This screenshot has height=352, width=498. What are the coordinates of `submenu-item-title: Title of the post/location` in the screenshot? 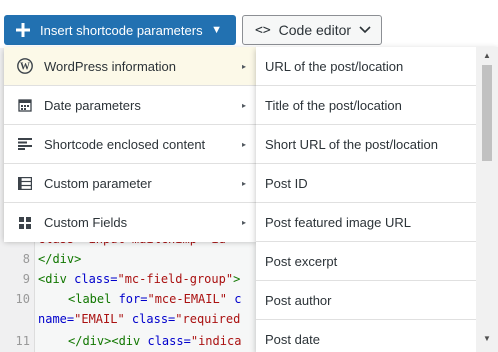 It's located at (366, 105).